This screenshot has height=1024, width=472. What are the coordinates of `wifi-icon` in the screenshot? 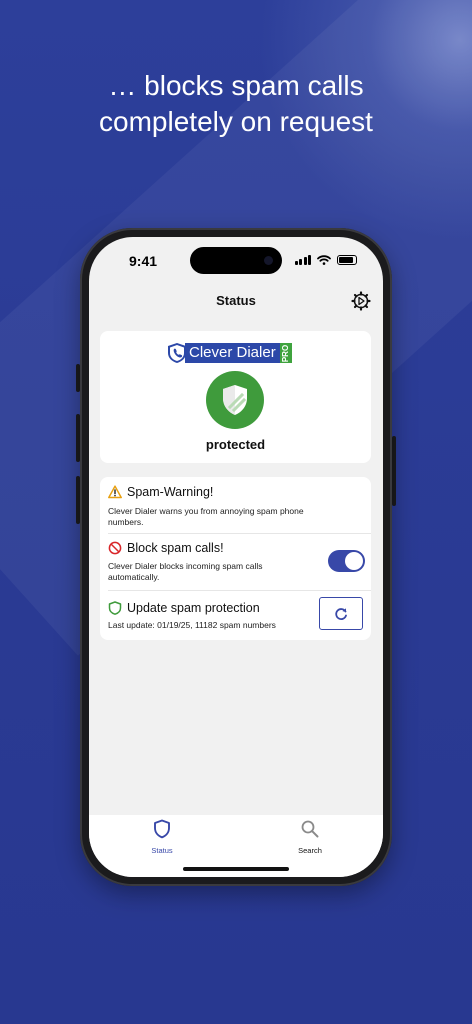 It's located at (324, 260).